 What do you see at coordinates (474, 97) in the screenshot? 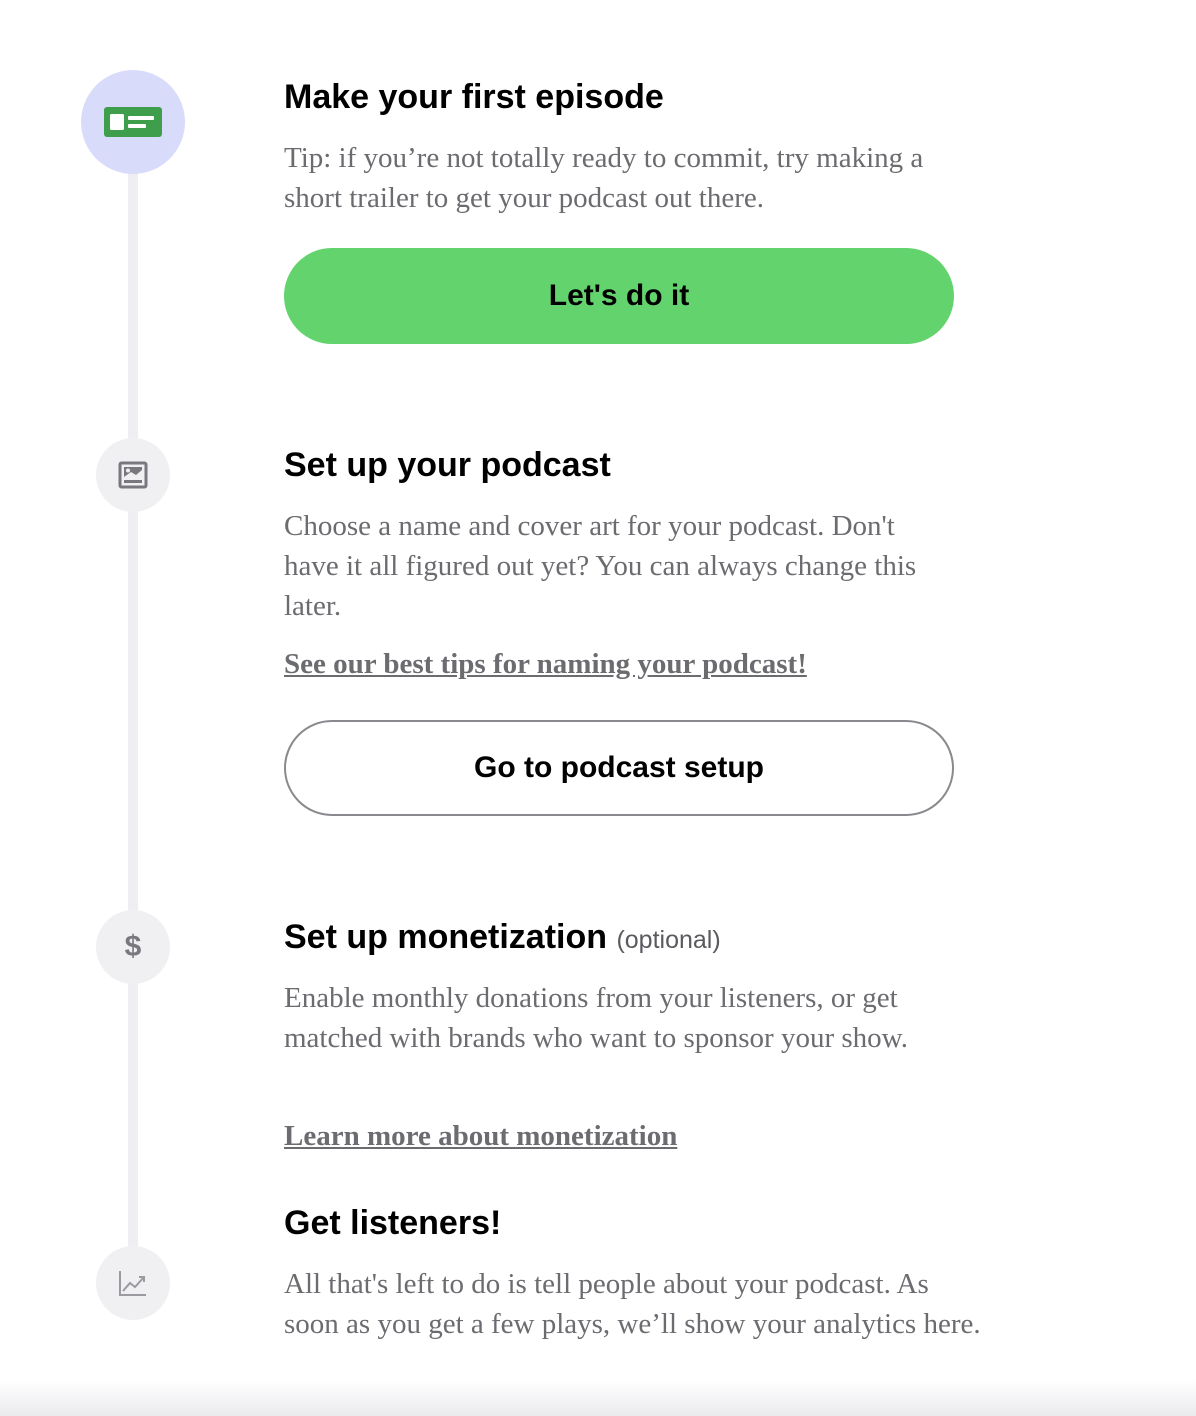
I see `step-1-title: Make your first episode` at bounding box center [474, 97].